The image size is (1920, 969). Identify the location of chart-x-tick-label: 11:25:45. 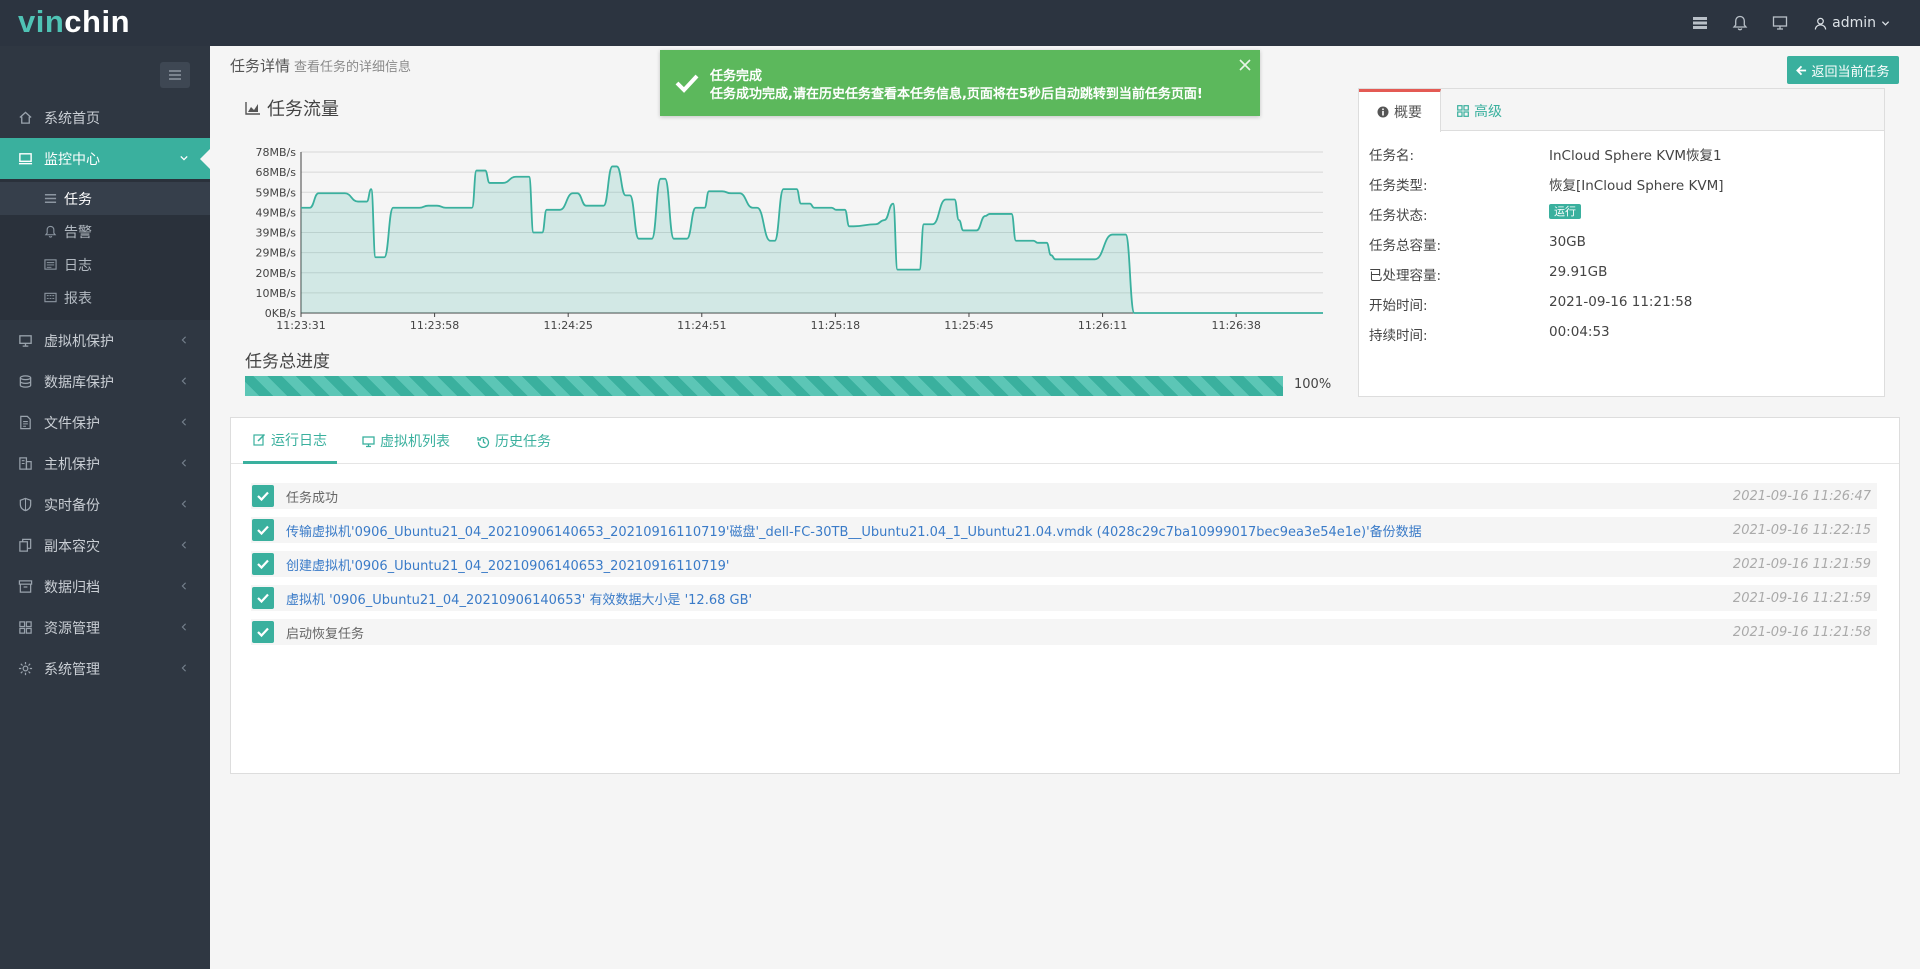
(968, 325).